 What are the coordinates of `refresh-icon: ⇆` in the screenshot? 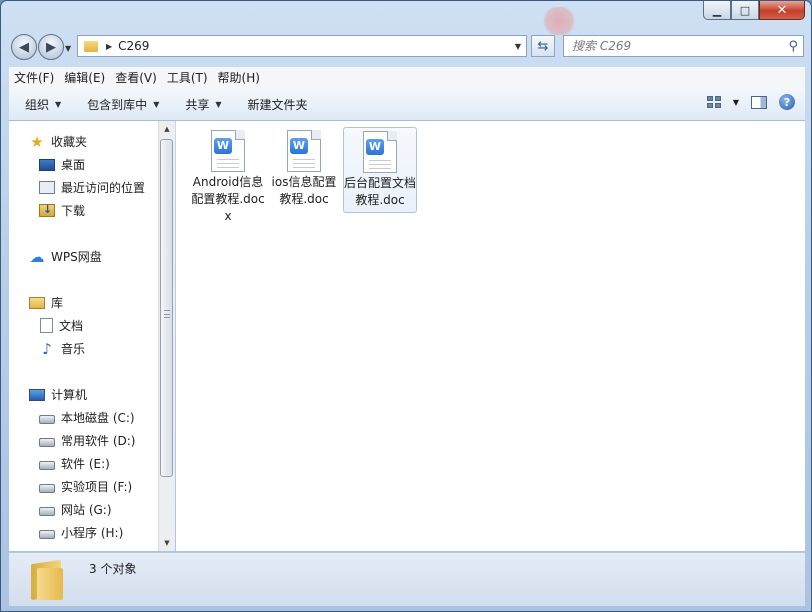 It's located at (543, 46).